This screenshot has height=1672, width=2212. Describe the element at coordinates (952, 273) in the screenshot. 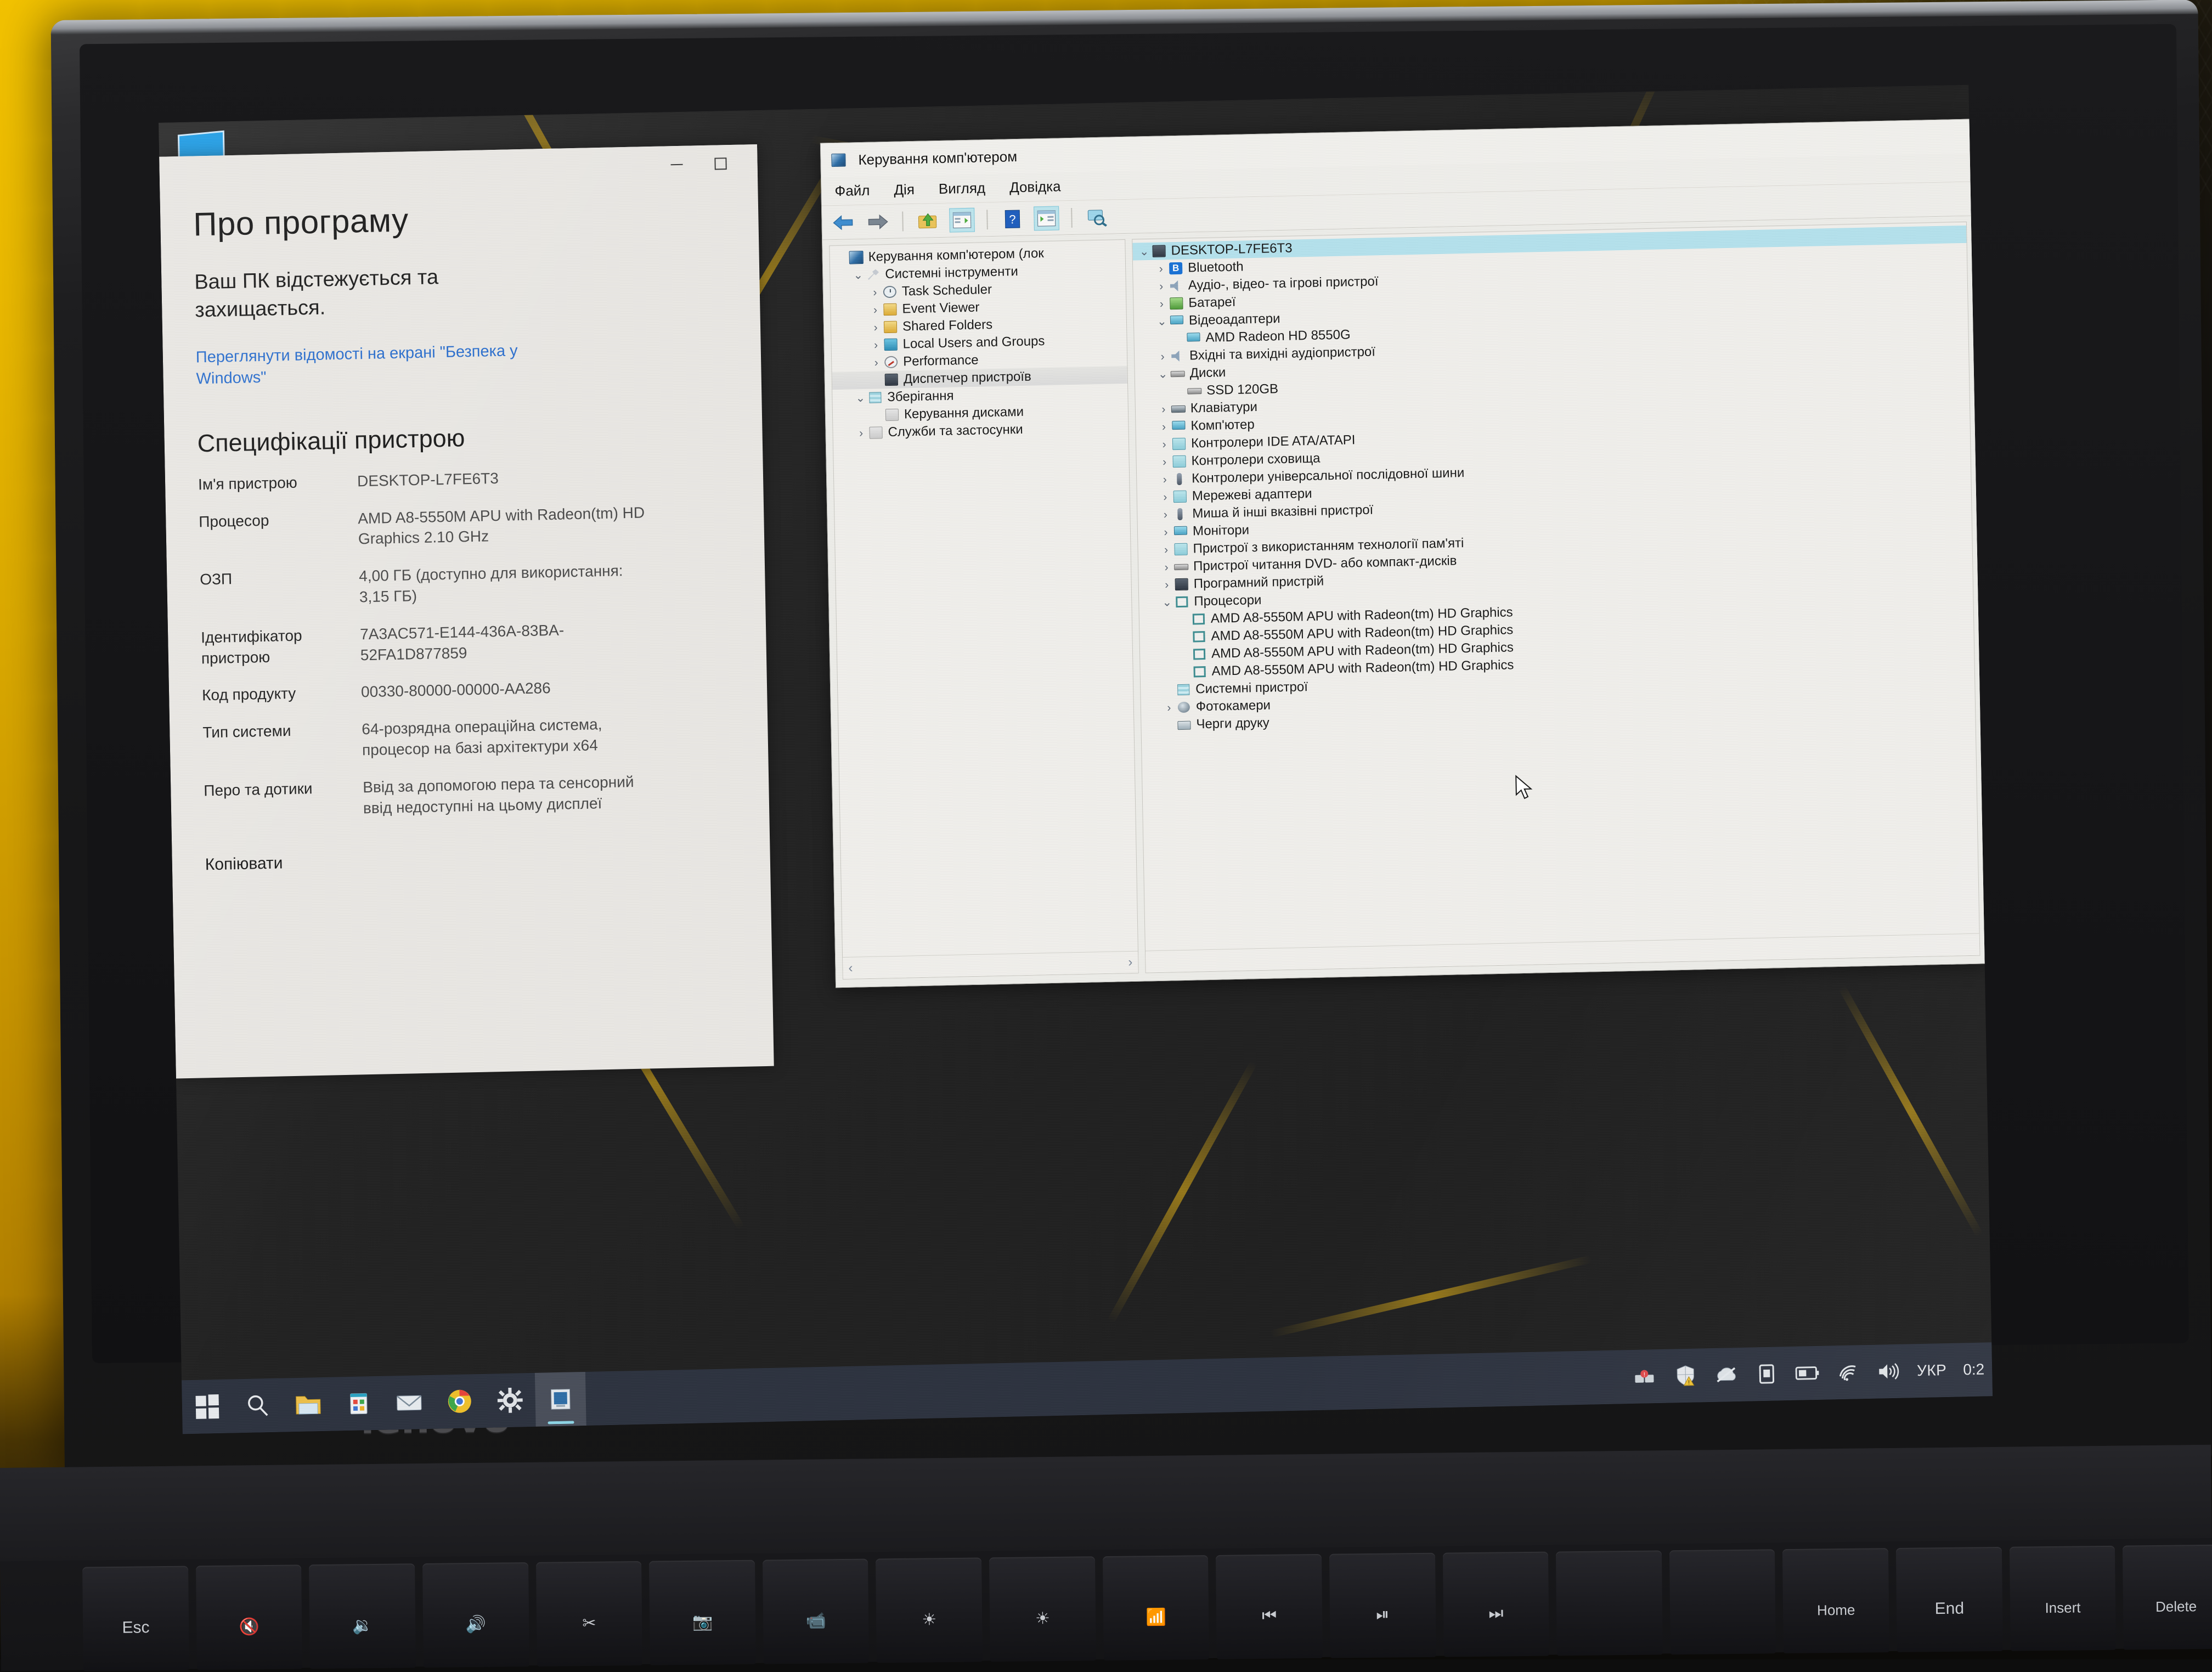

I see `tree-node-label: Системні інструменти` at that location.